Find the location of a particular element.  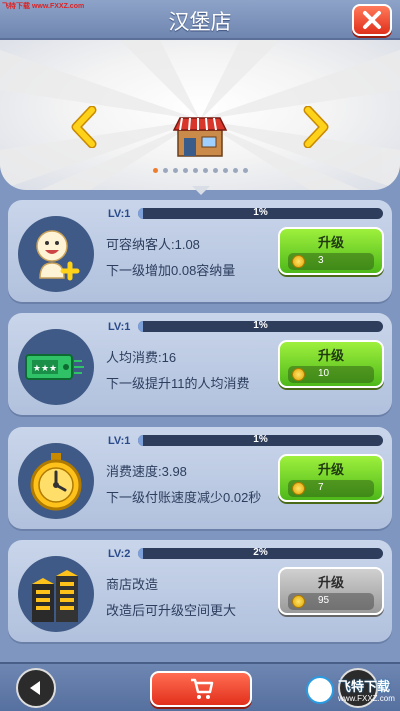

shop-cart-button is located at coordinates (201, 689).